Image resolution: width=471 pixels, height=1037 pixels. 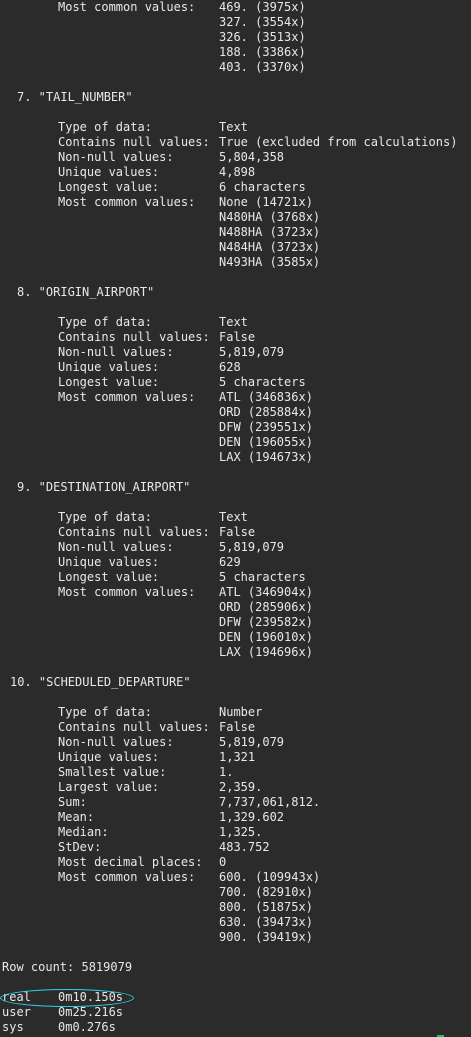 I want to click on dest-nonnull-value: 5,819,079, so click(x=252, y=547).